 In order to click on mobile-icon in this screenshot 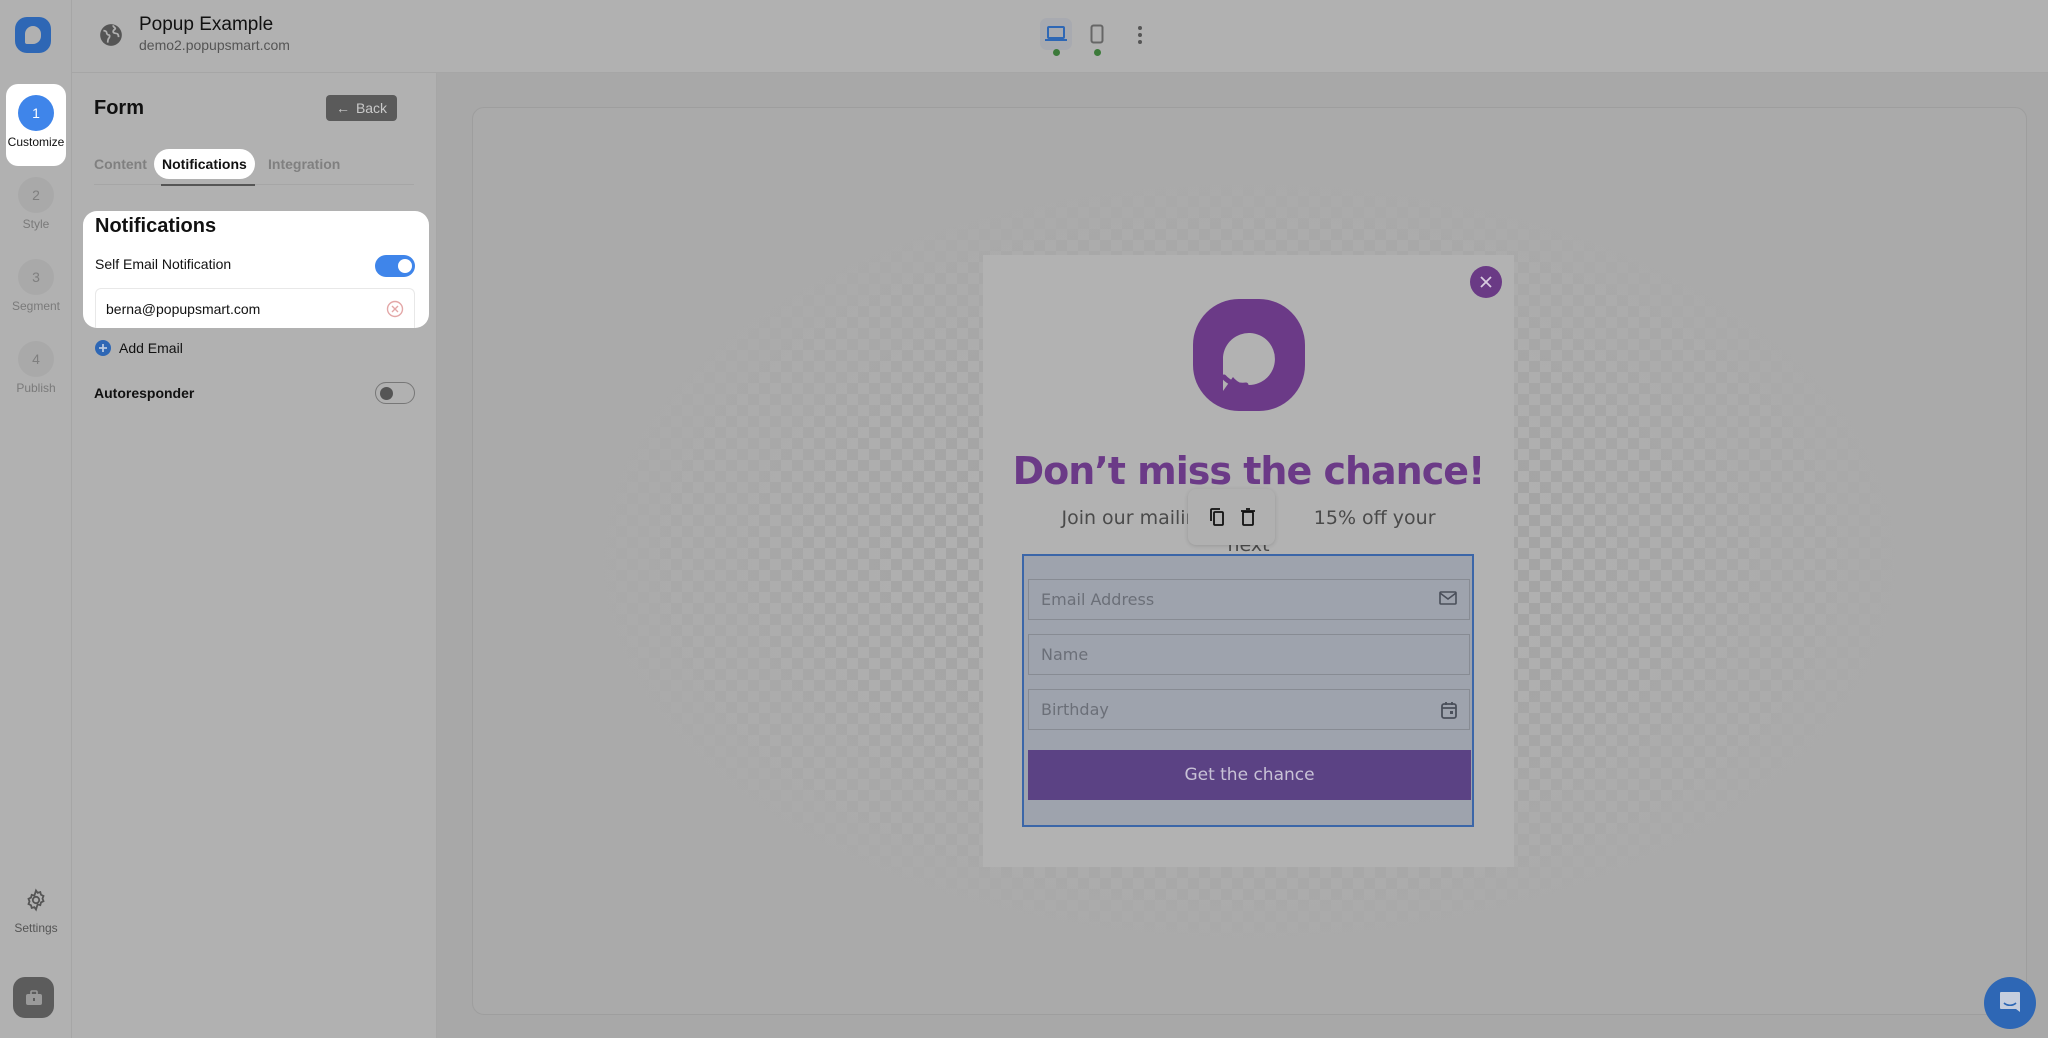, I will do `click(1097, 34)`.